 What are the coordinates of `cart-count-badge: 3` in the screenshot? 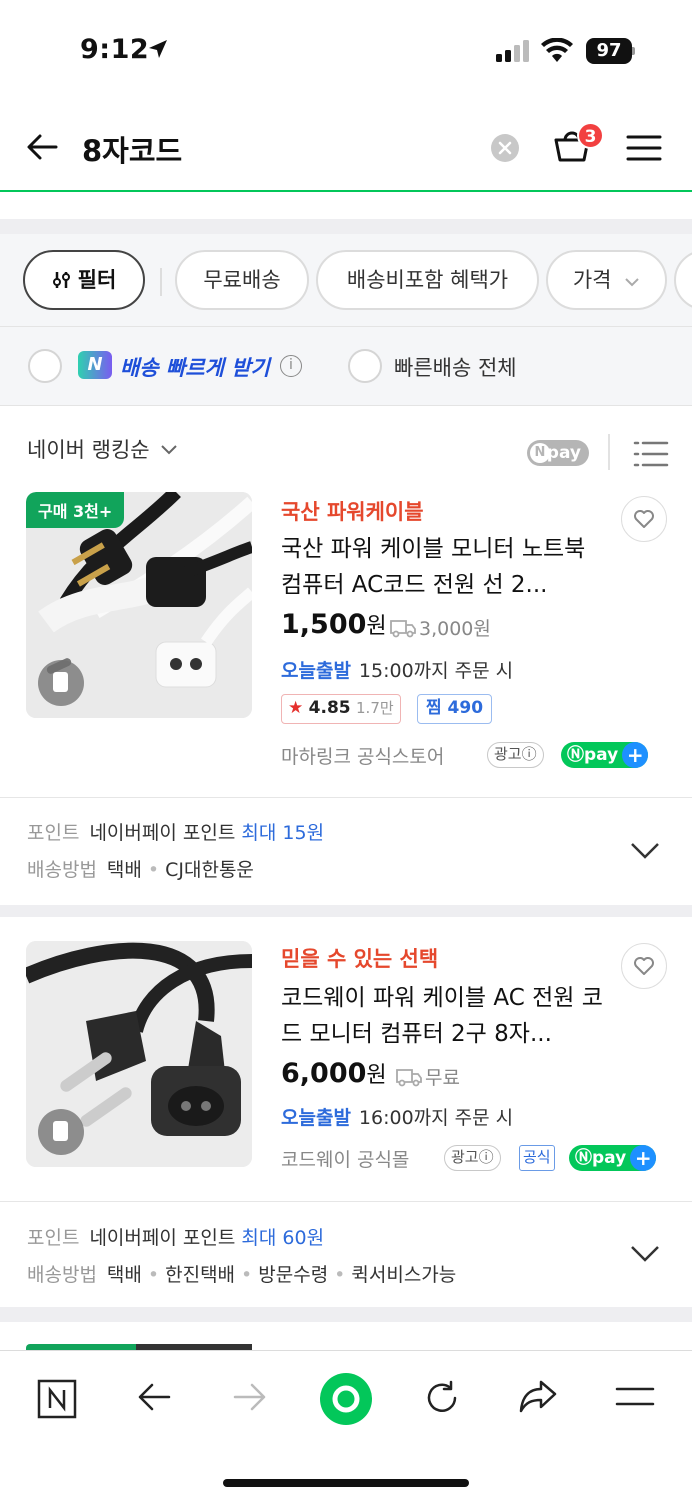 It's located at (590, 135).